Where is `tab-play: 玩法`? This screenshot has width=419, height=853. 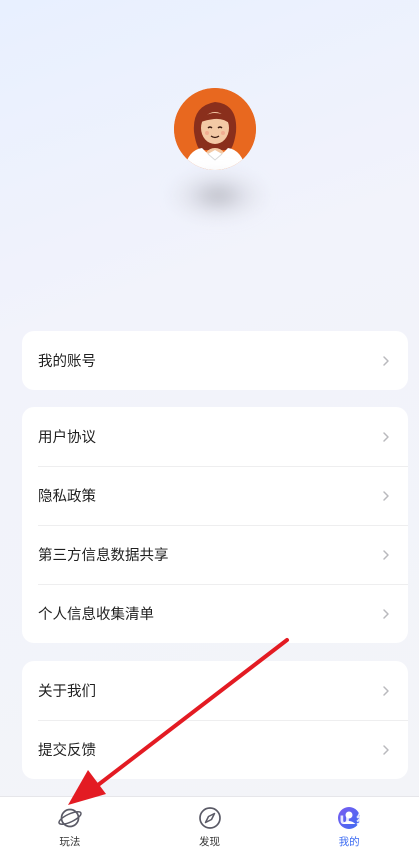 tab-play: 玩法 is located at coordinates (70, 825).